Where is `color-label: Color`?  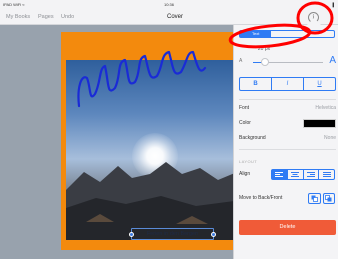
color-label: Color is located at coordinates (245, 123).